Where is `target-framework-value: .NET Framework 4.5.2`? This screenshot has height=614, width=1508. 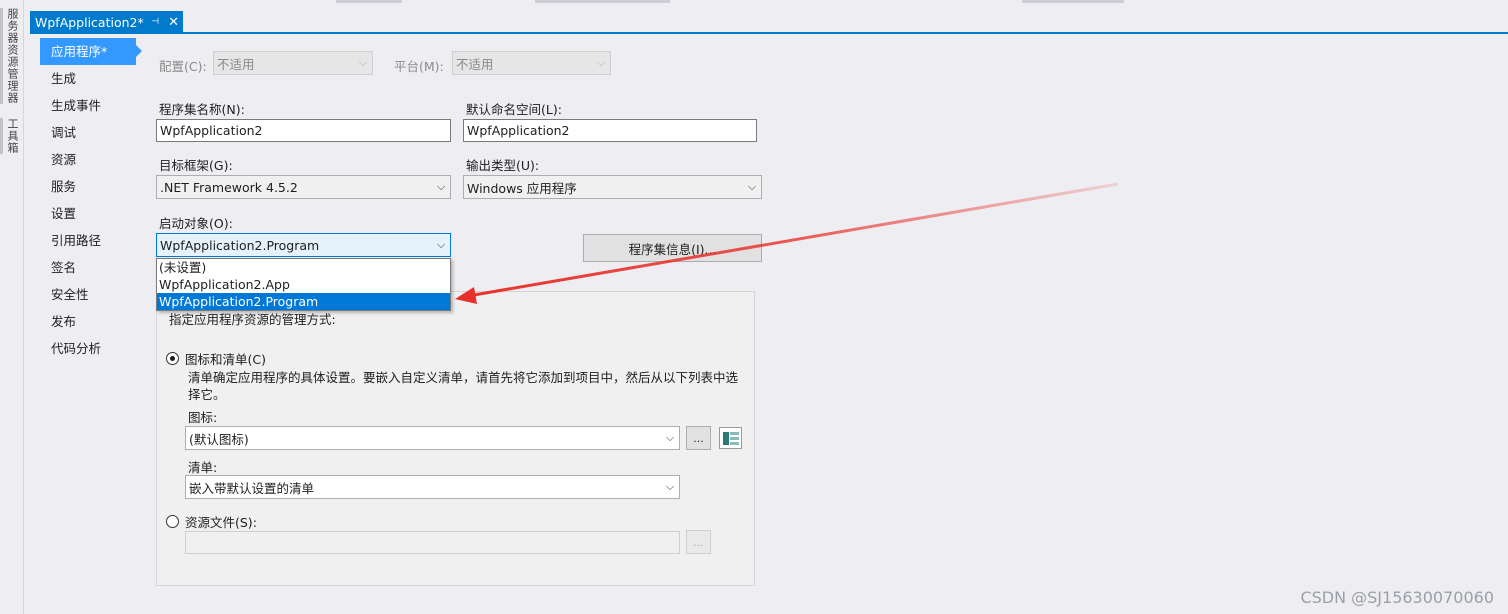 target-framework-value: .NET Framework 4.5.2 is located at coordinates (229, 187).